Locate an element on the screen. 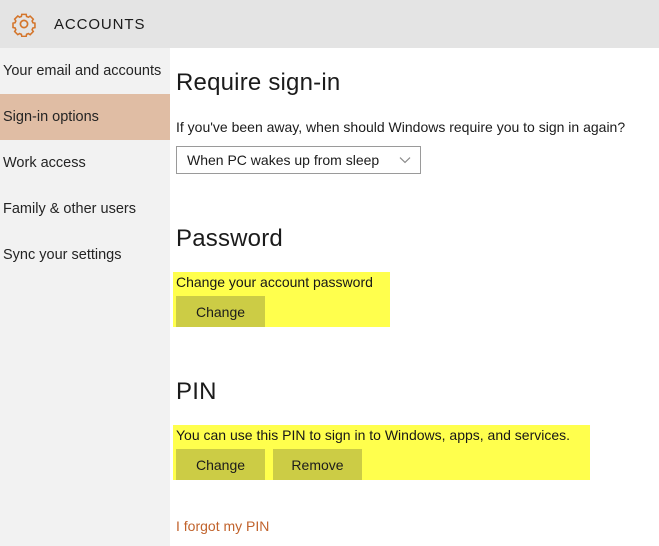 Image resolution: width=659 pixels, height=546 pixels. password-heading: Password is located at coordinates (229, 238).